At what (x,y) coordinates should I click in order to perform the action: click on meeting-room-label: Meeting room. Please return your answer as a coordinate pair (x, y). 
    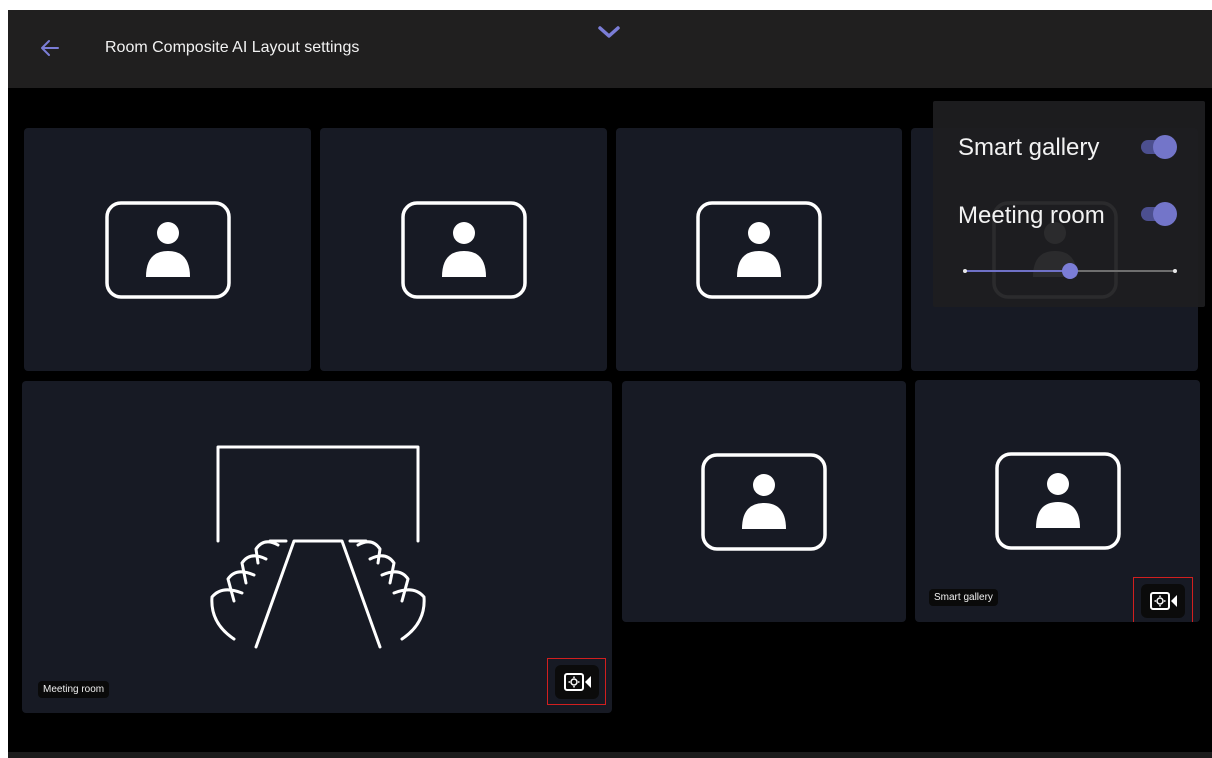
    Looking at the image, I should click on (1031, 215).